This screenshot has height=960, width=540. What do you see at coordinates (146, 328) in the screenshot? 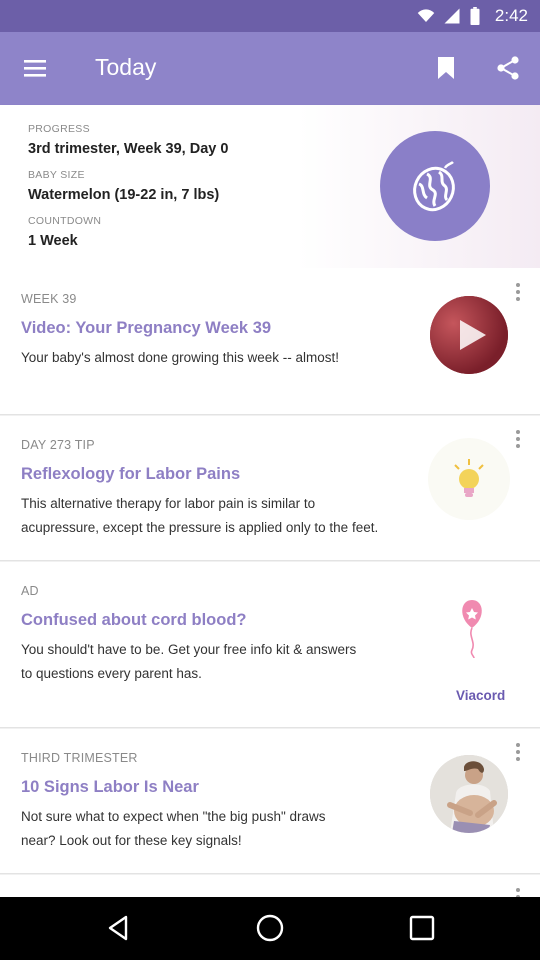
I see `card-headline: Video: Your Pregnancy Week 39` at bounding box center [146, 328].